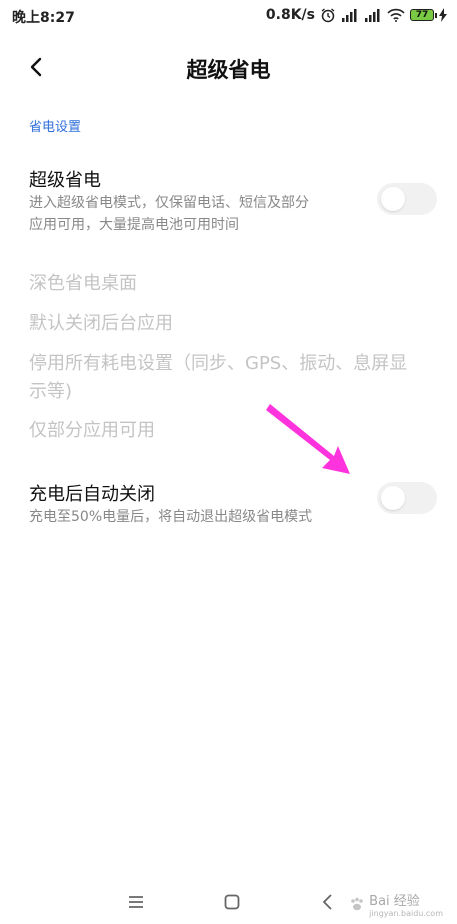 The image size is (457, 924). What do you see at coordinates (194, 214) in the screenshot?
I see `super-saver-desc: 进入超级省电模式，仅保留电话、短信及部分 应用可用，大量提高电池可用时间` at bounding box center [194, 214].